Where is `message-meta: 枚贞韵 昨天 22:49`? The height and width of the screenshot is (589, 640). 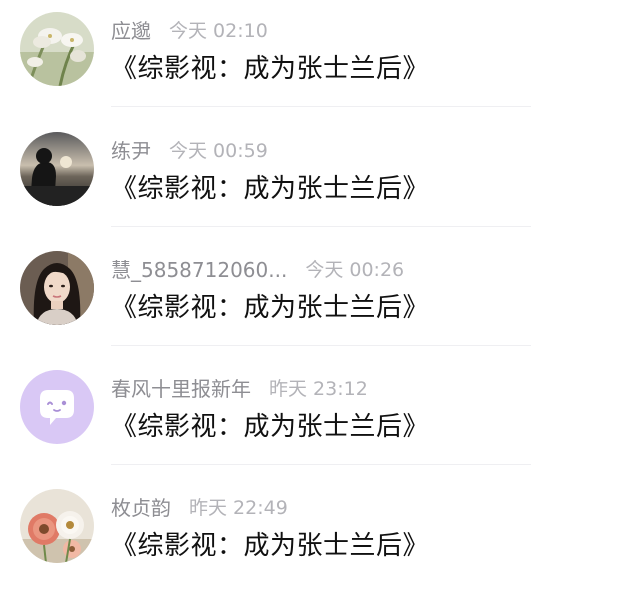 message-meta: 枚贞韵 昨天 22:49 is located at coordinates (199, 506).